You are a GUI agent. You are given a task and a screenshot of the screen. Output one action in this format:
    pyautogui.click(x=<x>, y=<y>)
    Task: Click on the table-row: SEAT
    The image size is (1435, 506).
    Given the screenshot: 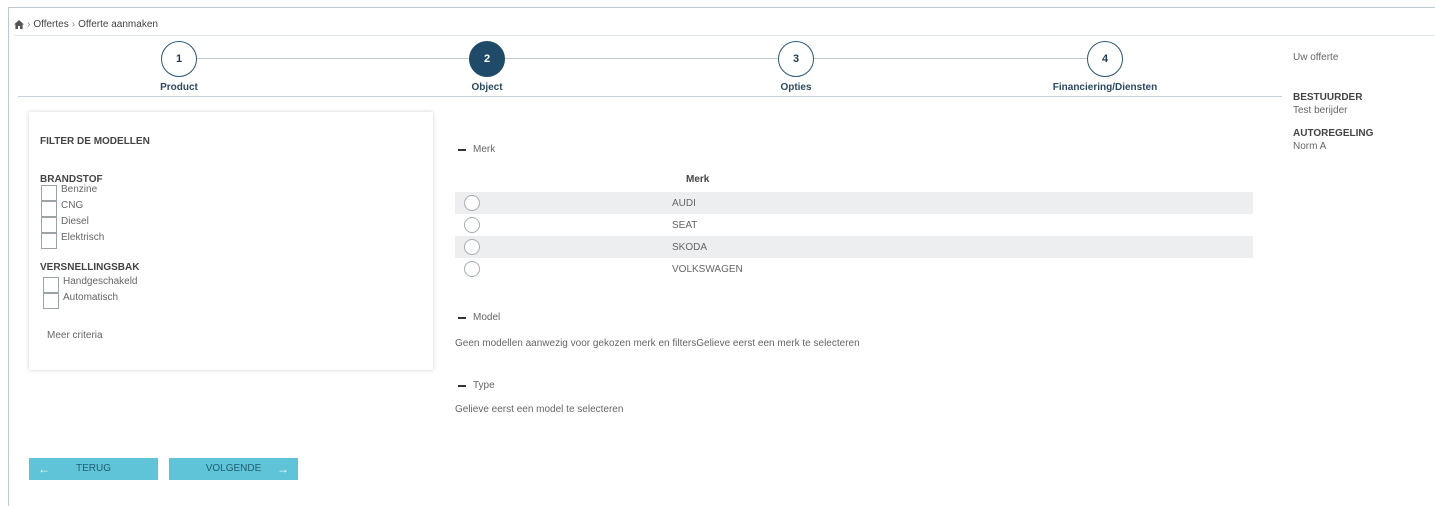 What is the action you would take?
    pyautogui.click(x=854, y=225)
    